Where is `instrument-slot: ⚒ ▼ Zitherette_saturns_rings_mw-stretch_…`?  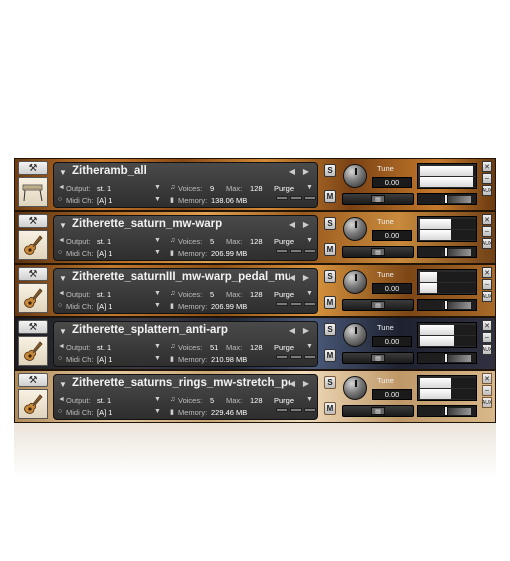
instrument-slot: ⚒ ▼ Zitherette_saturns_rings_mw-stretch_… is located at coordinates (255, 396).